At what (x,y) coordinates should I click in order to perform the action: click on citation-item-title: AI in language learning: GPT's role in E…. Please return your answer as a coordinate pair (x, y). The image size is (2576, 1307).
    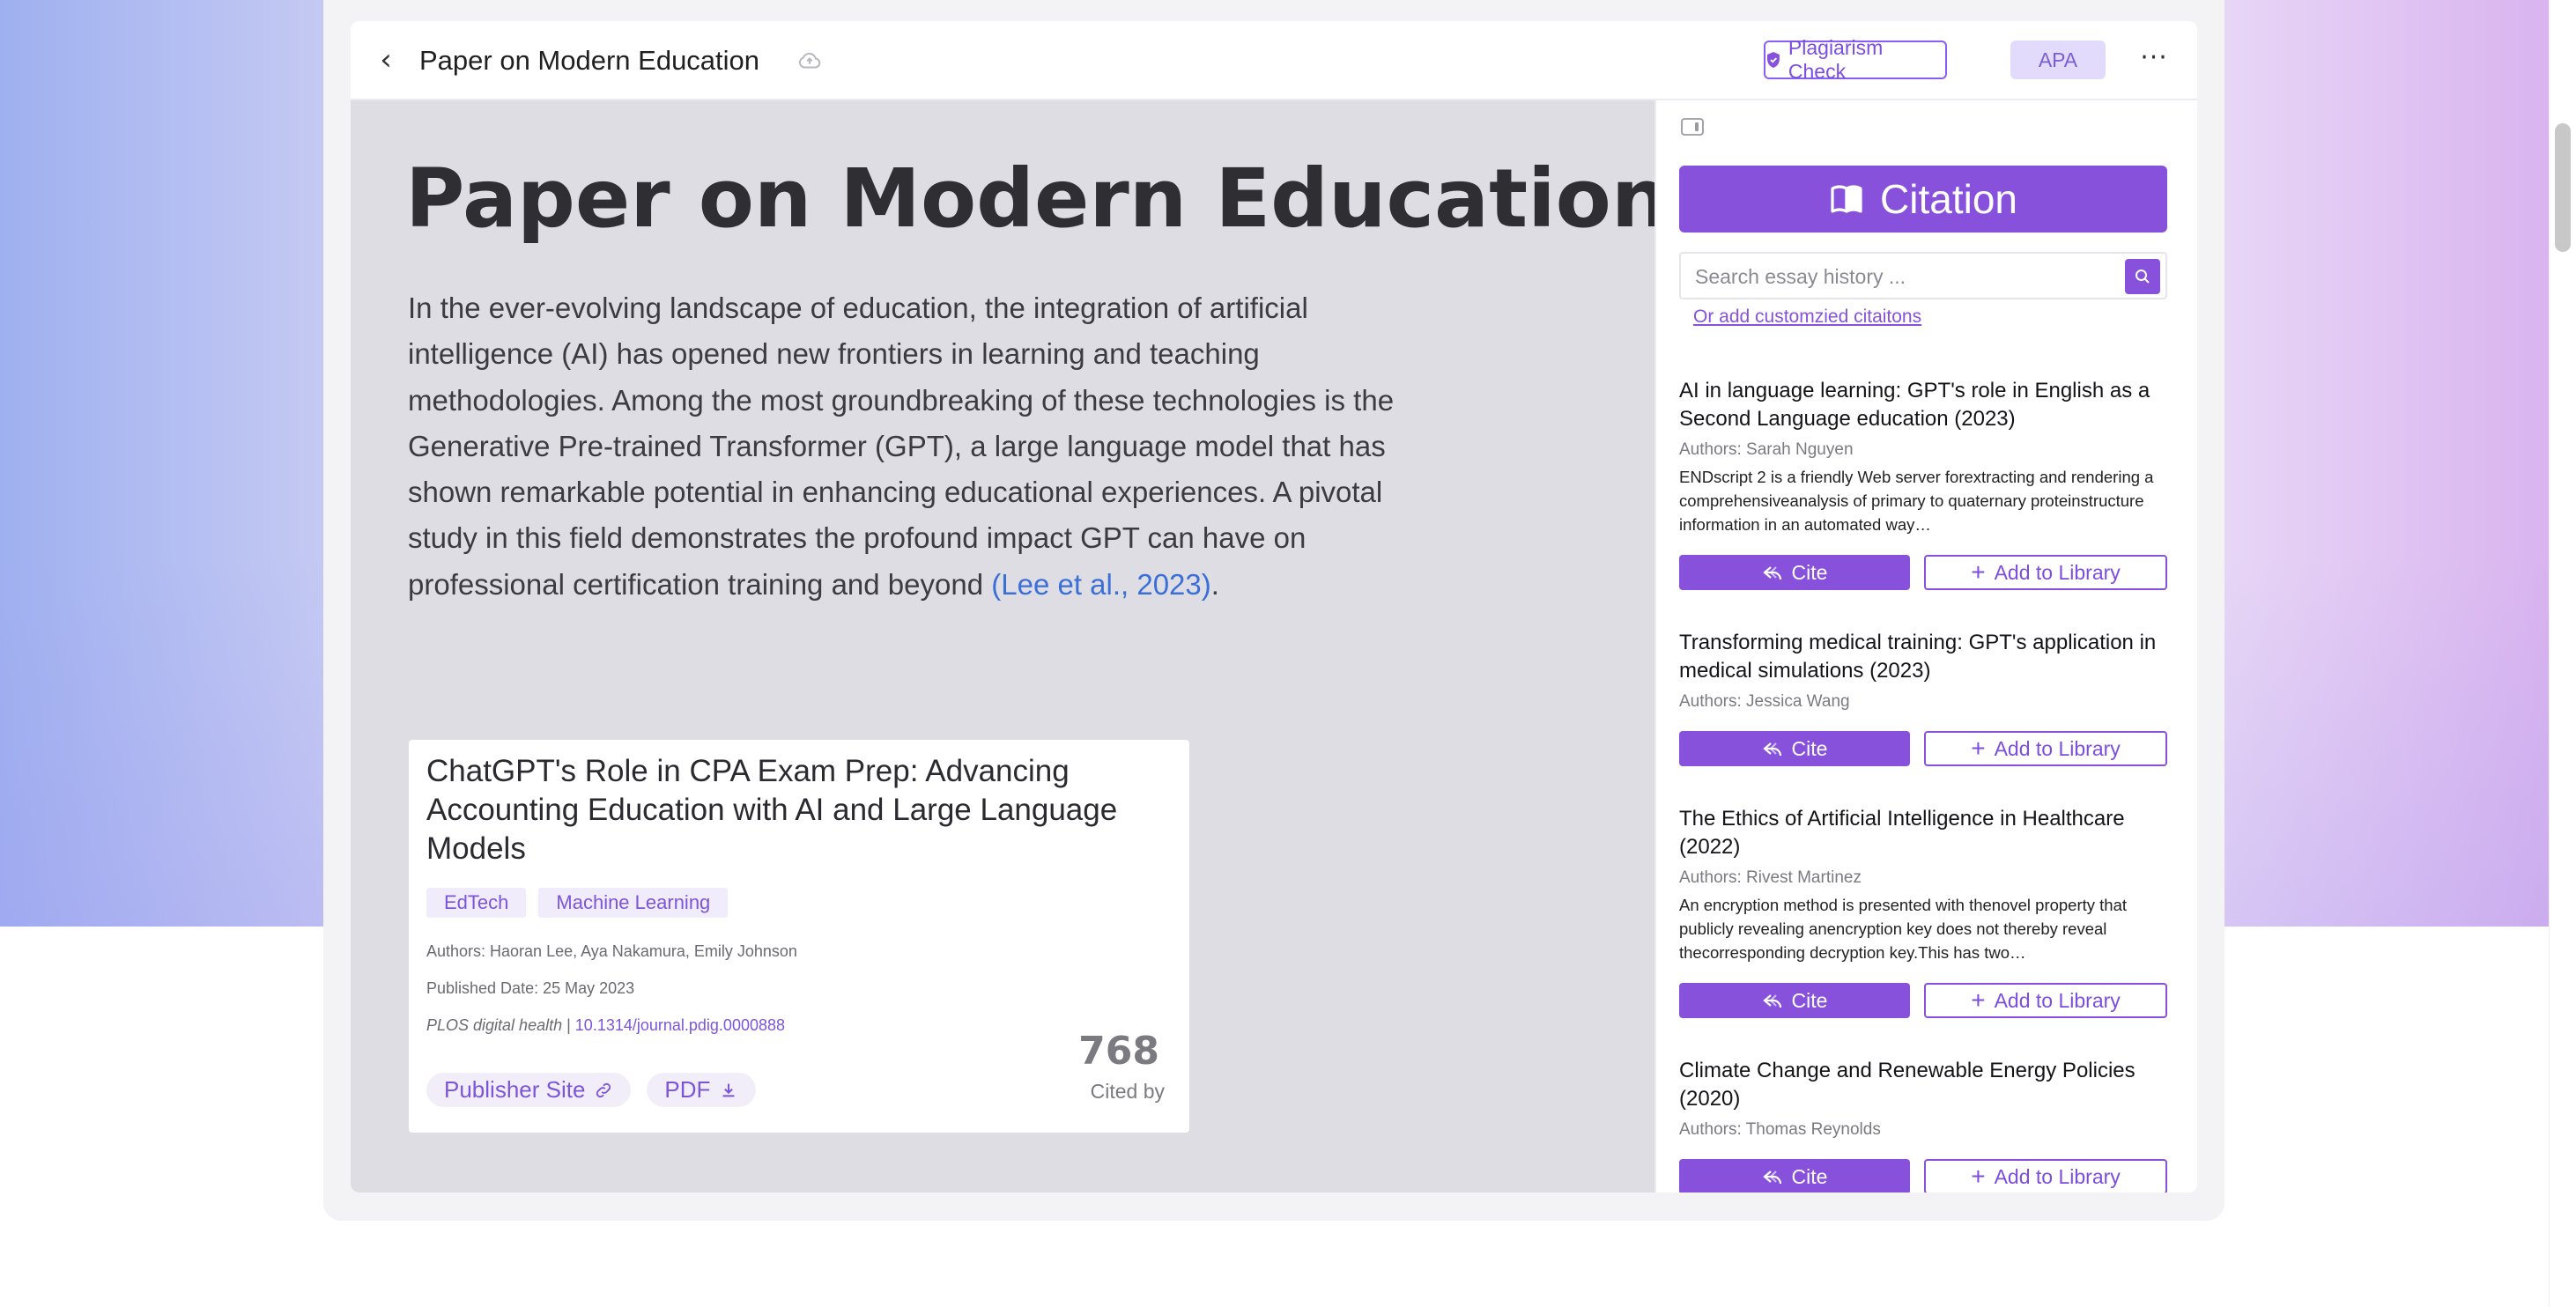
    Looking at the image, I should click on (1924, 405).